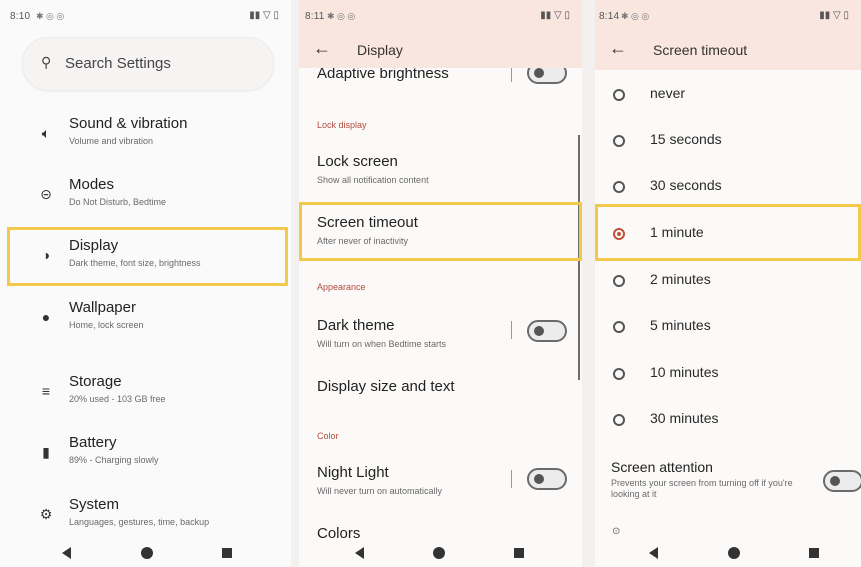 Image resolution: width=861 pixels, height=567 pixels. What do you see at coordinates (117, 399) in the screenshot?
I see `settings-item-subtitle: 20% used - 103 GB free` at bounding box center [117, 399].